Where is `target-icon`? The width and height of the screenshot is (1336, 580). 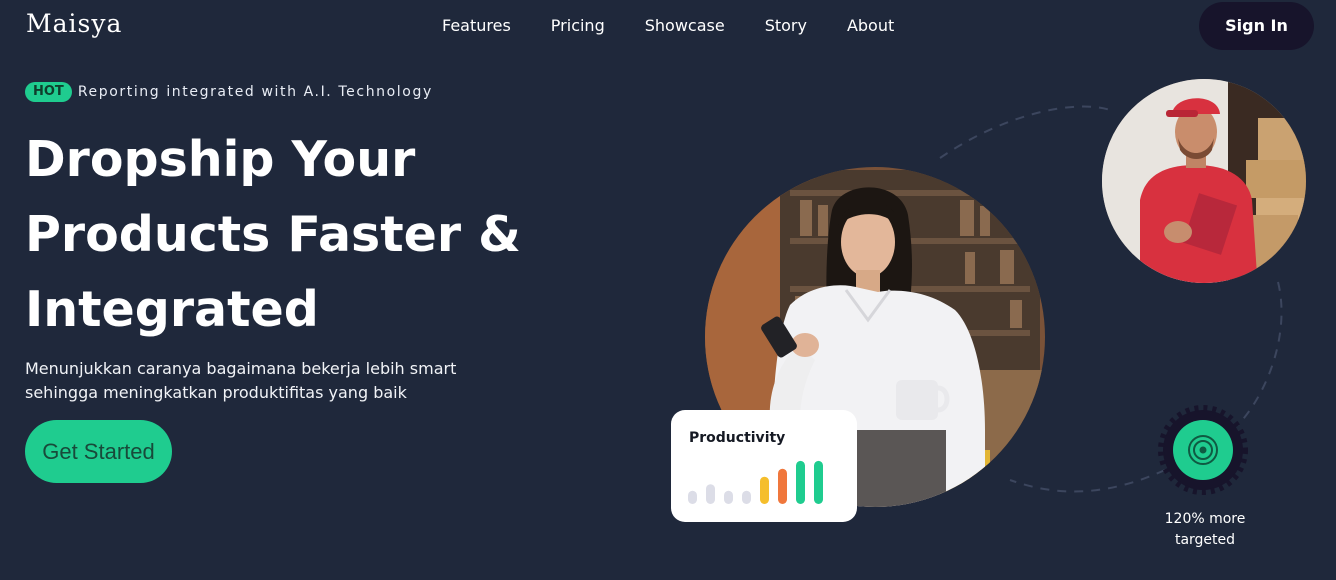
target-icon is located at coordinates (1203, 450).